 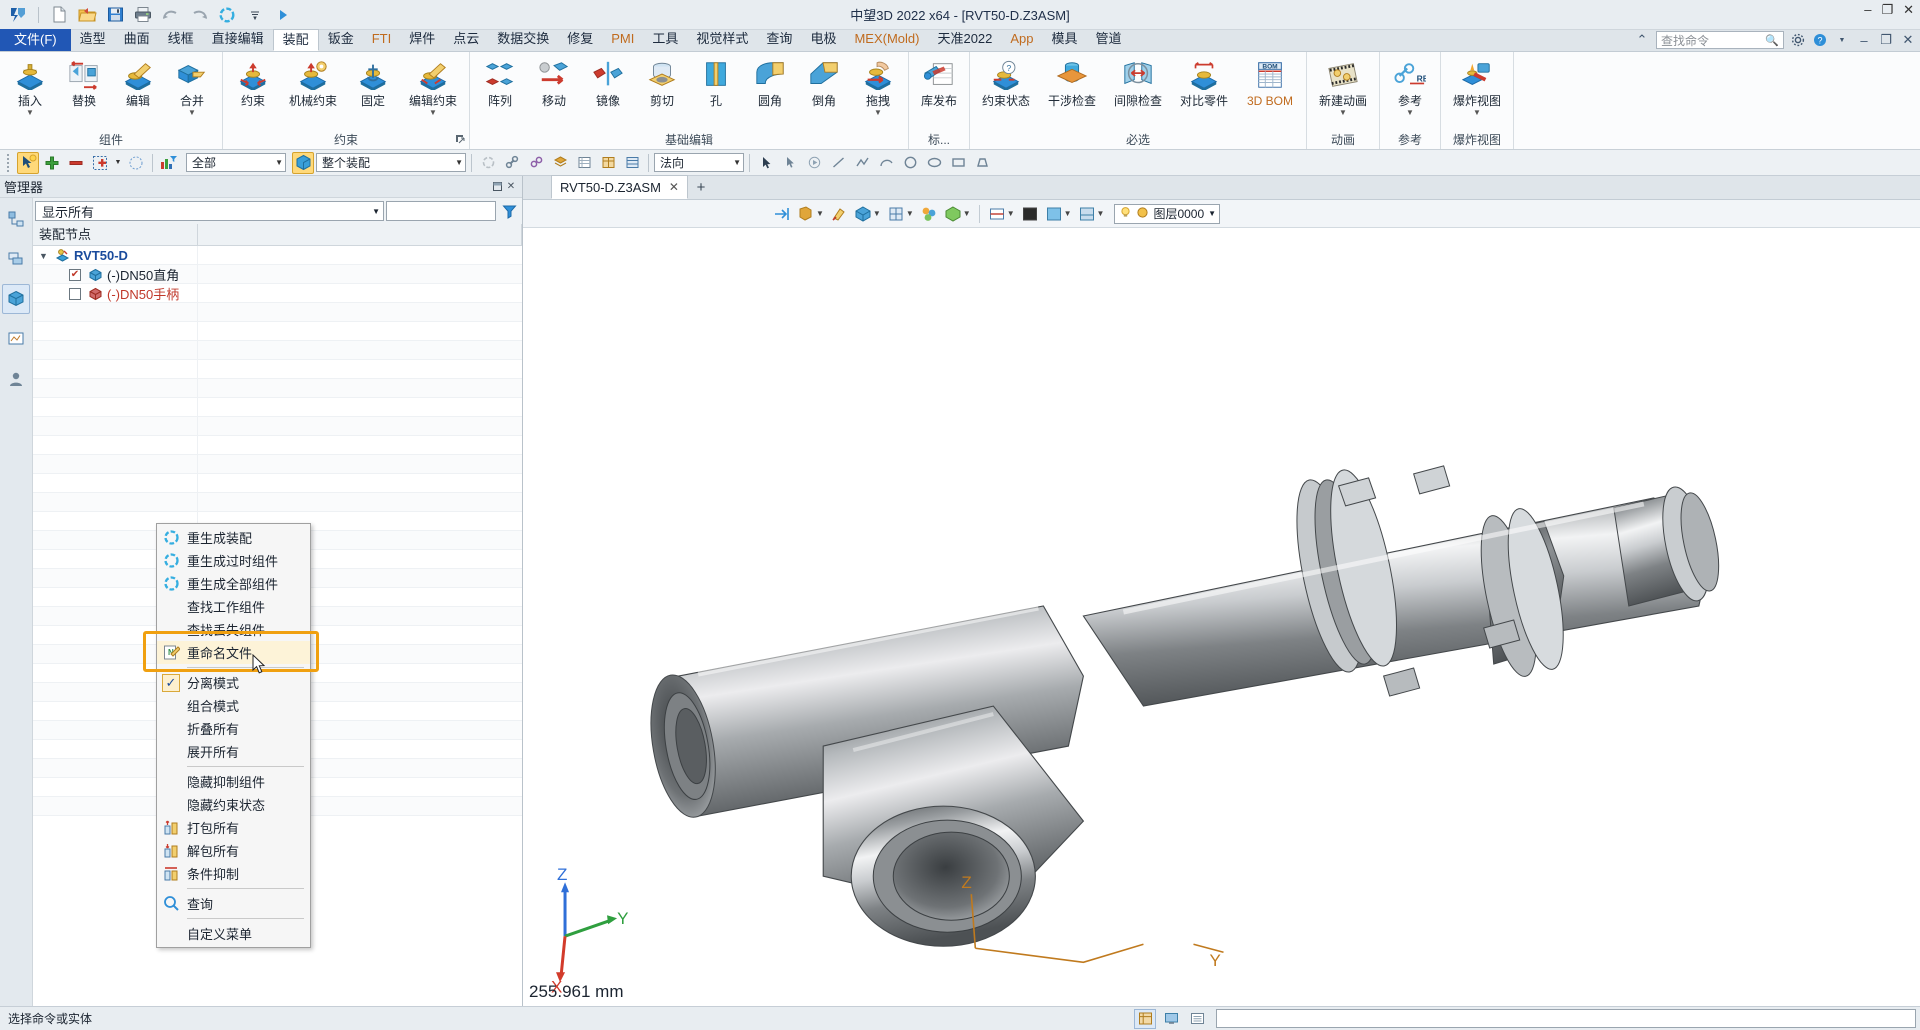 What do you see at coordinates (580, 40) in the screenshot?
I see `ribbon-tab-11: 修复` at bounding box center [580, 40].